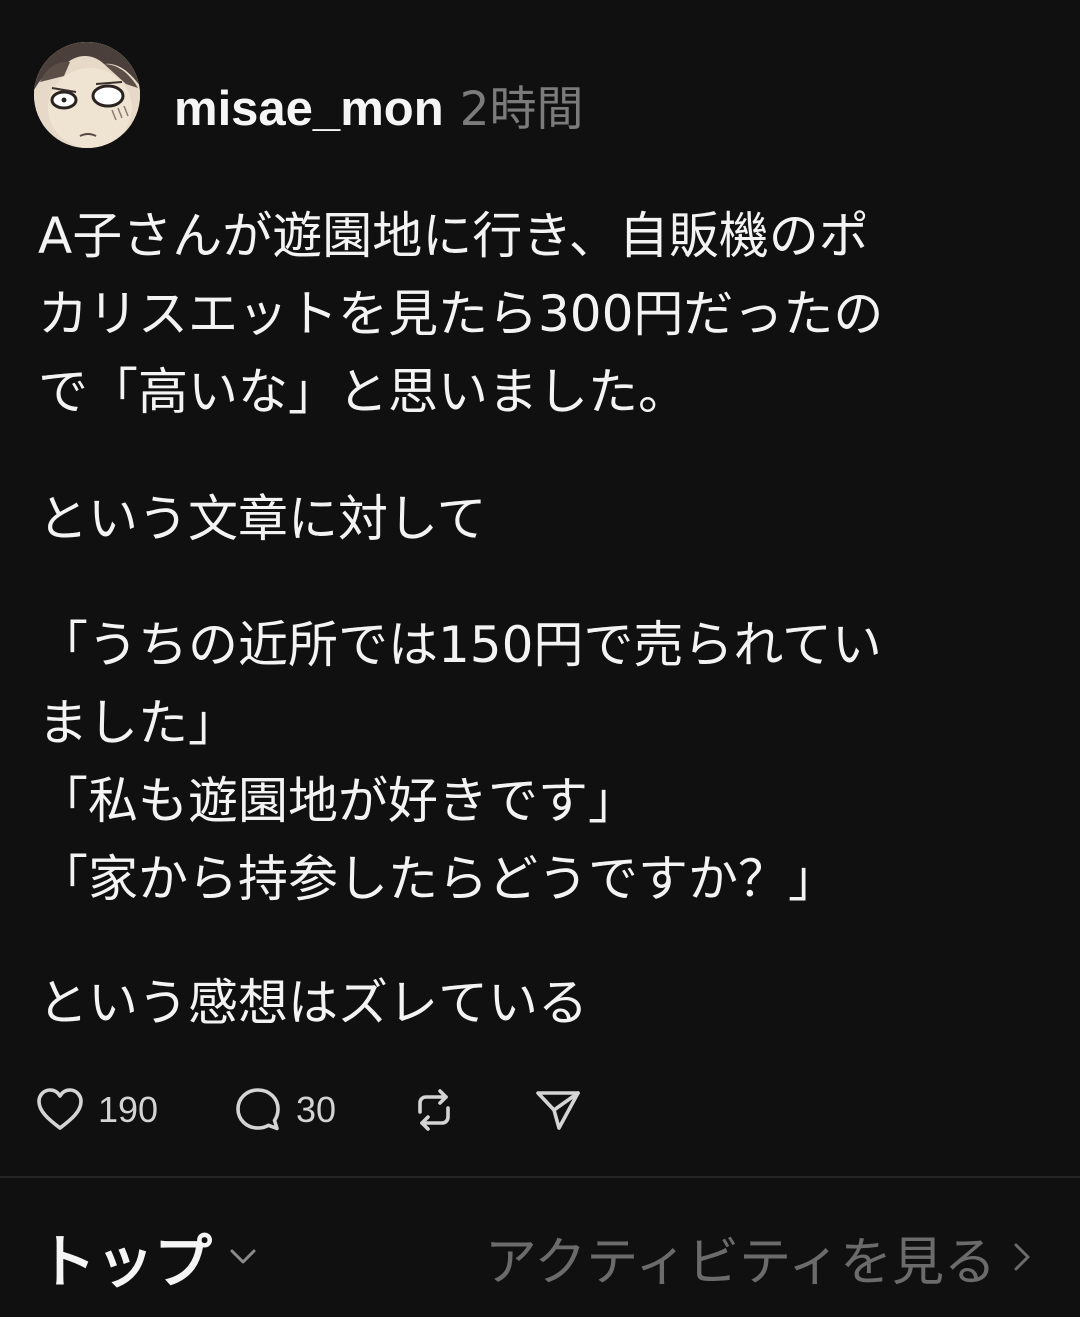 The height and width of the screenshot is (1317, 1080). I want to click on post-text-line: 「家から持参したらどうですか？」, so click(438, 879).